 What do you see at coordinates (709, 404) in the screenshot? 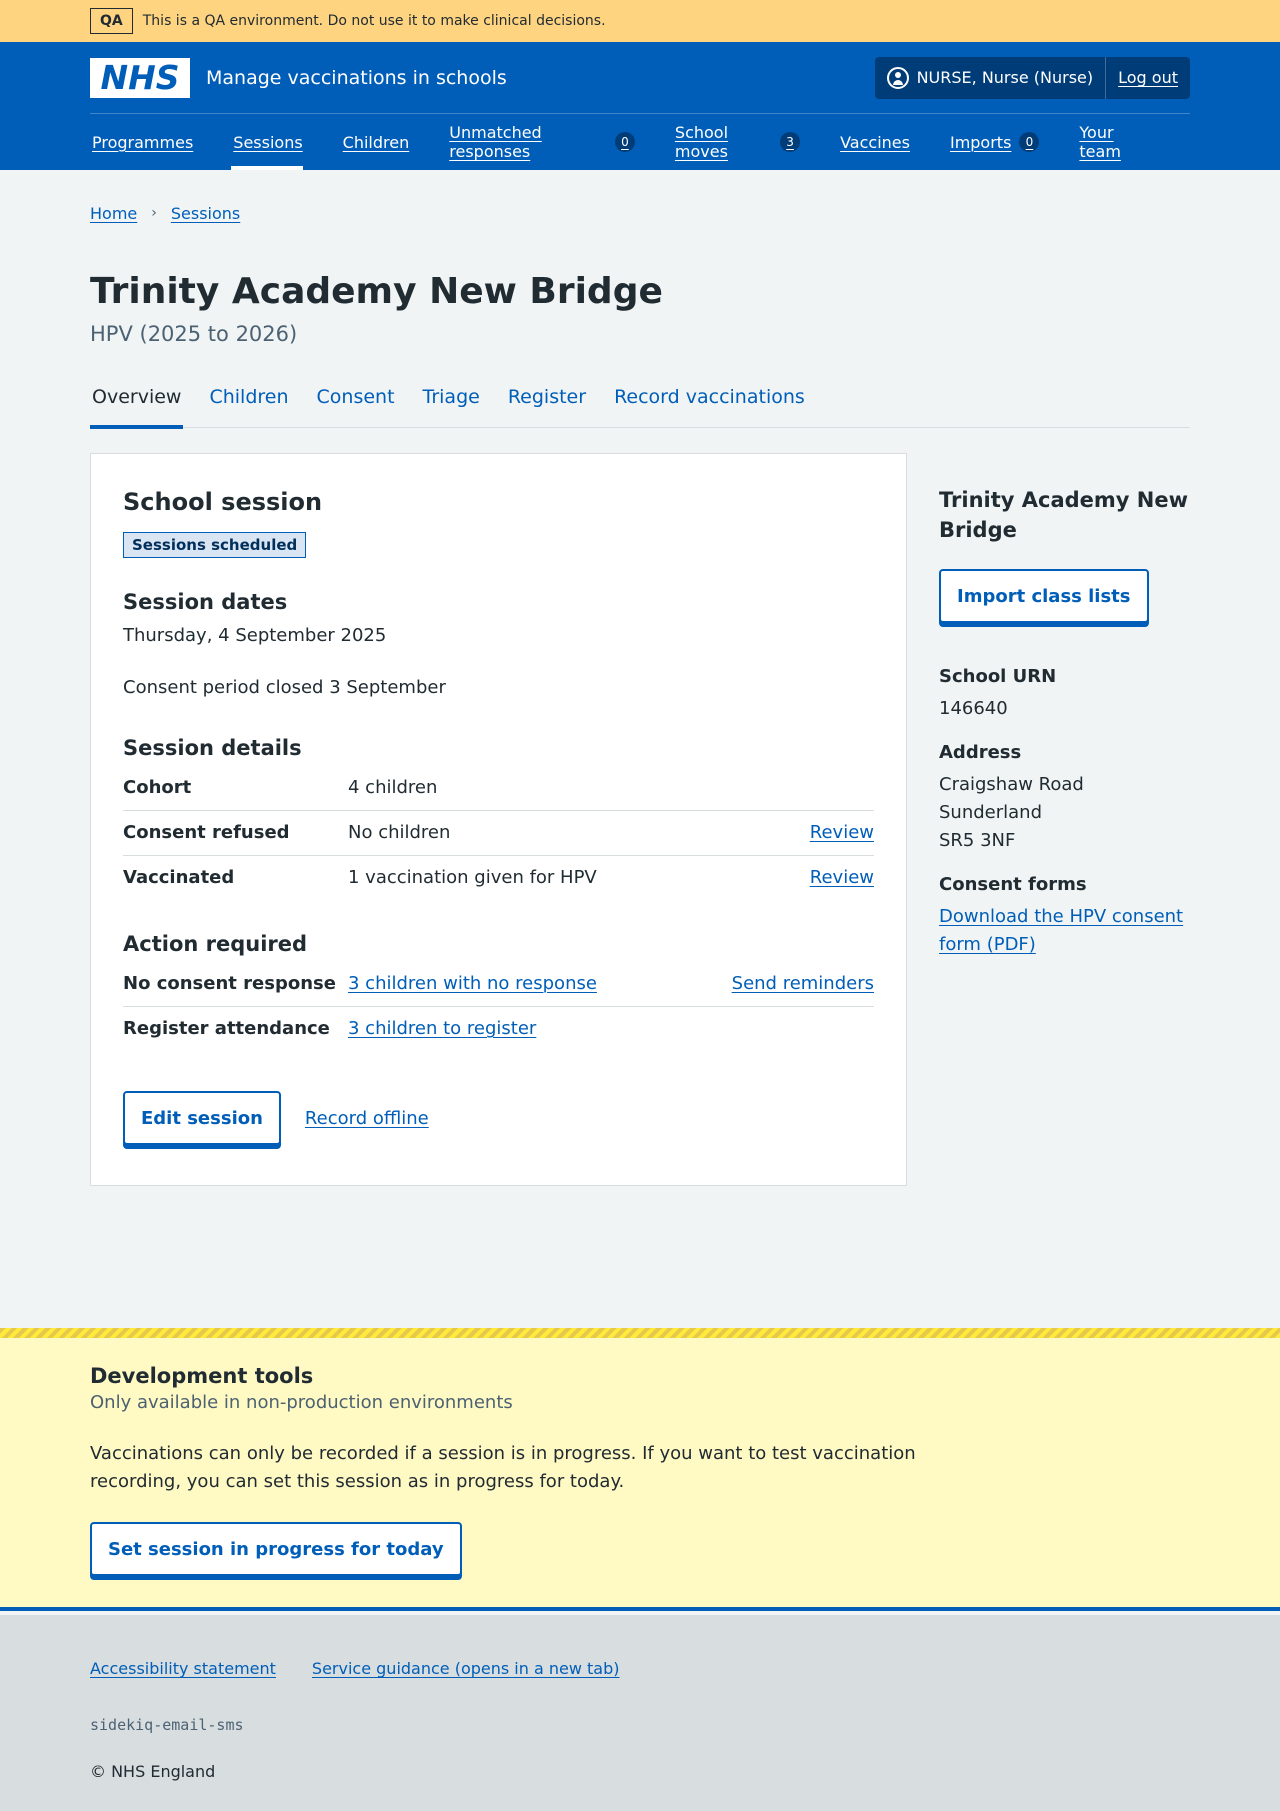
I see `tab-record-vaccinations: Record vaccinations` at bounding box center [709, 404].